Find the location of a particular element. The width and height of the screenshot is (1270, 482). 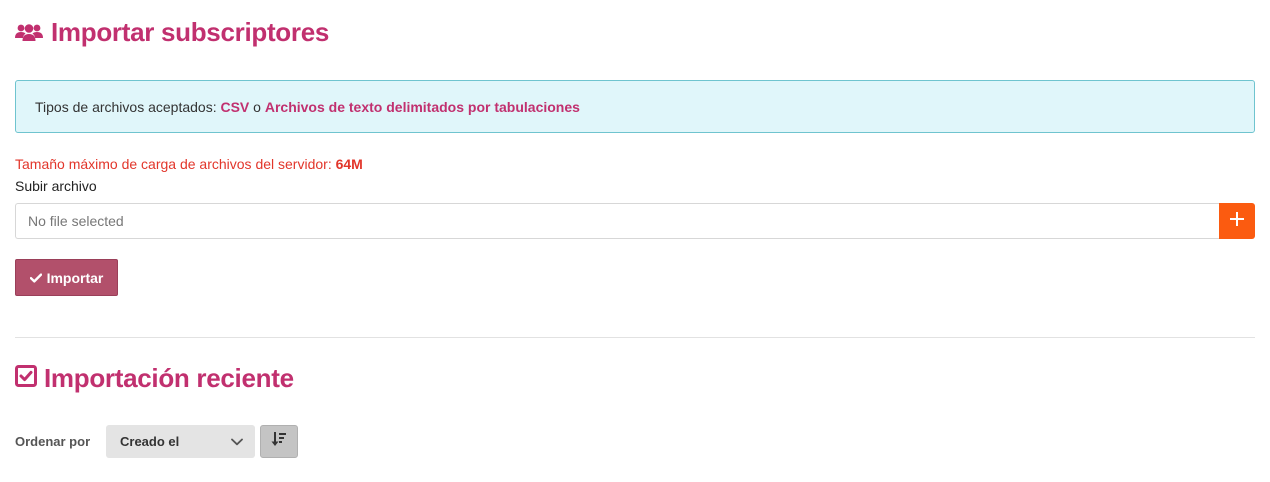

recent-imports-title: Importación reciente is located at coordinates (154, 378).